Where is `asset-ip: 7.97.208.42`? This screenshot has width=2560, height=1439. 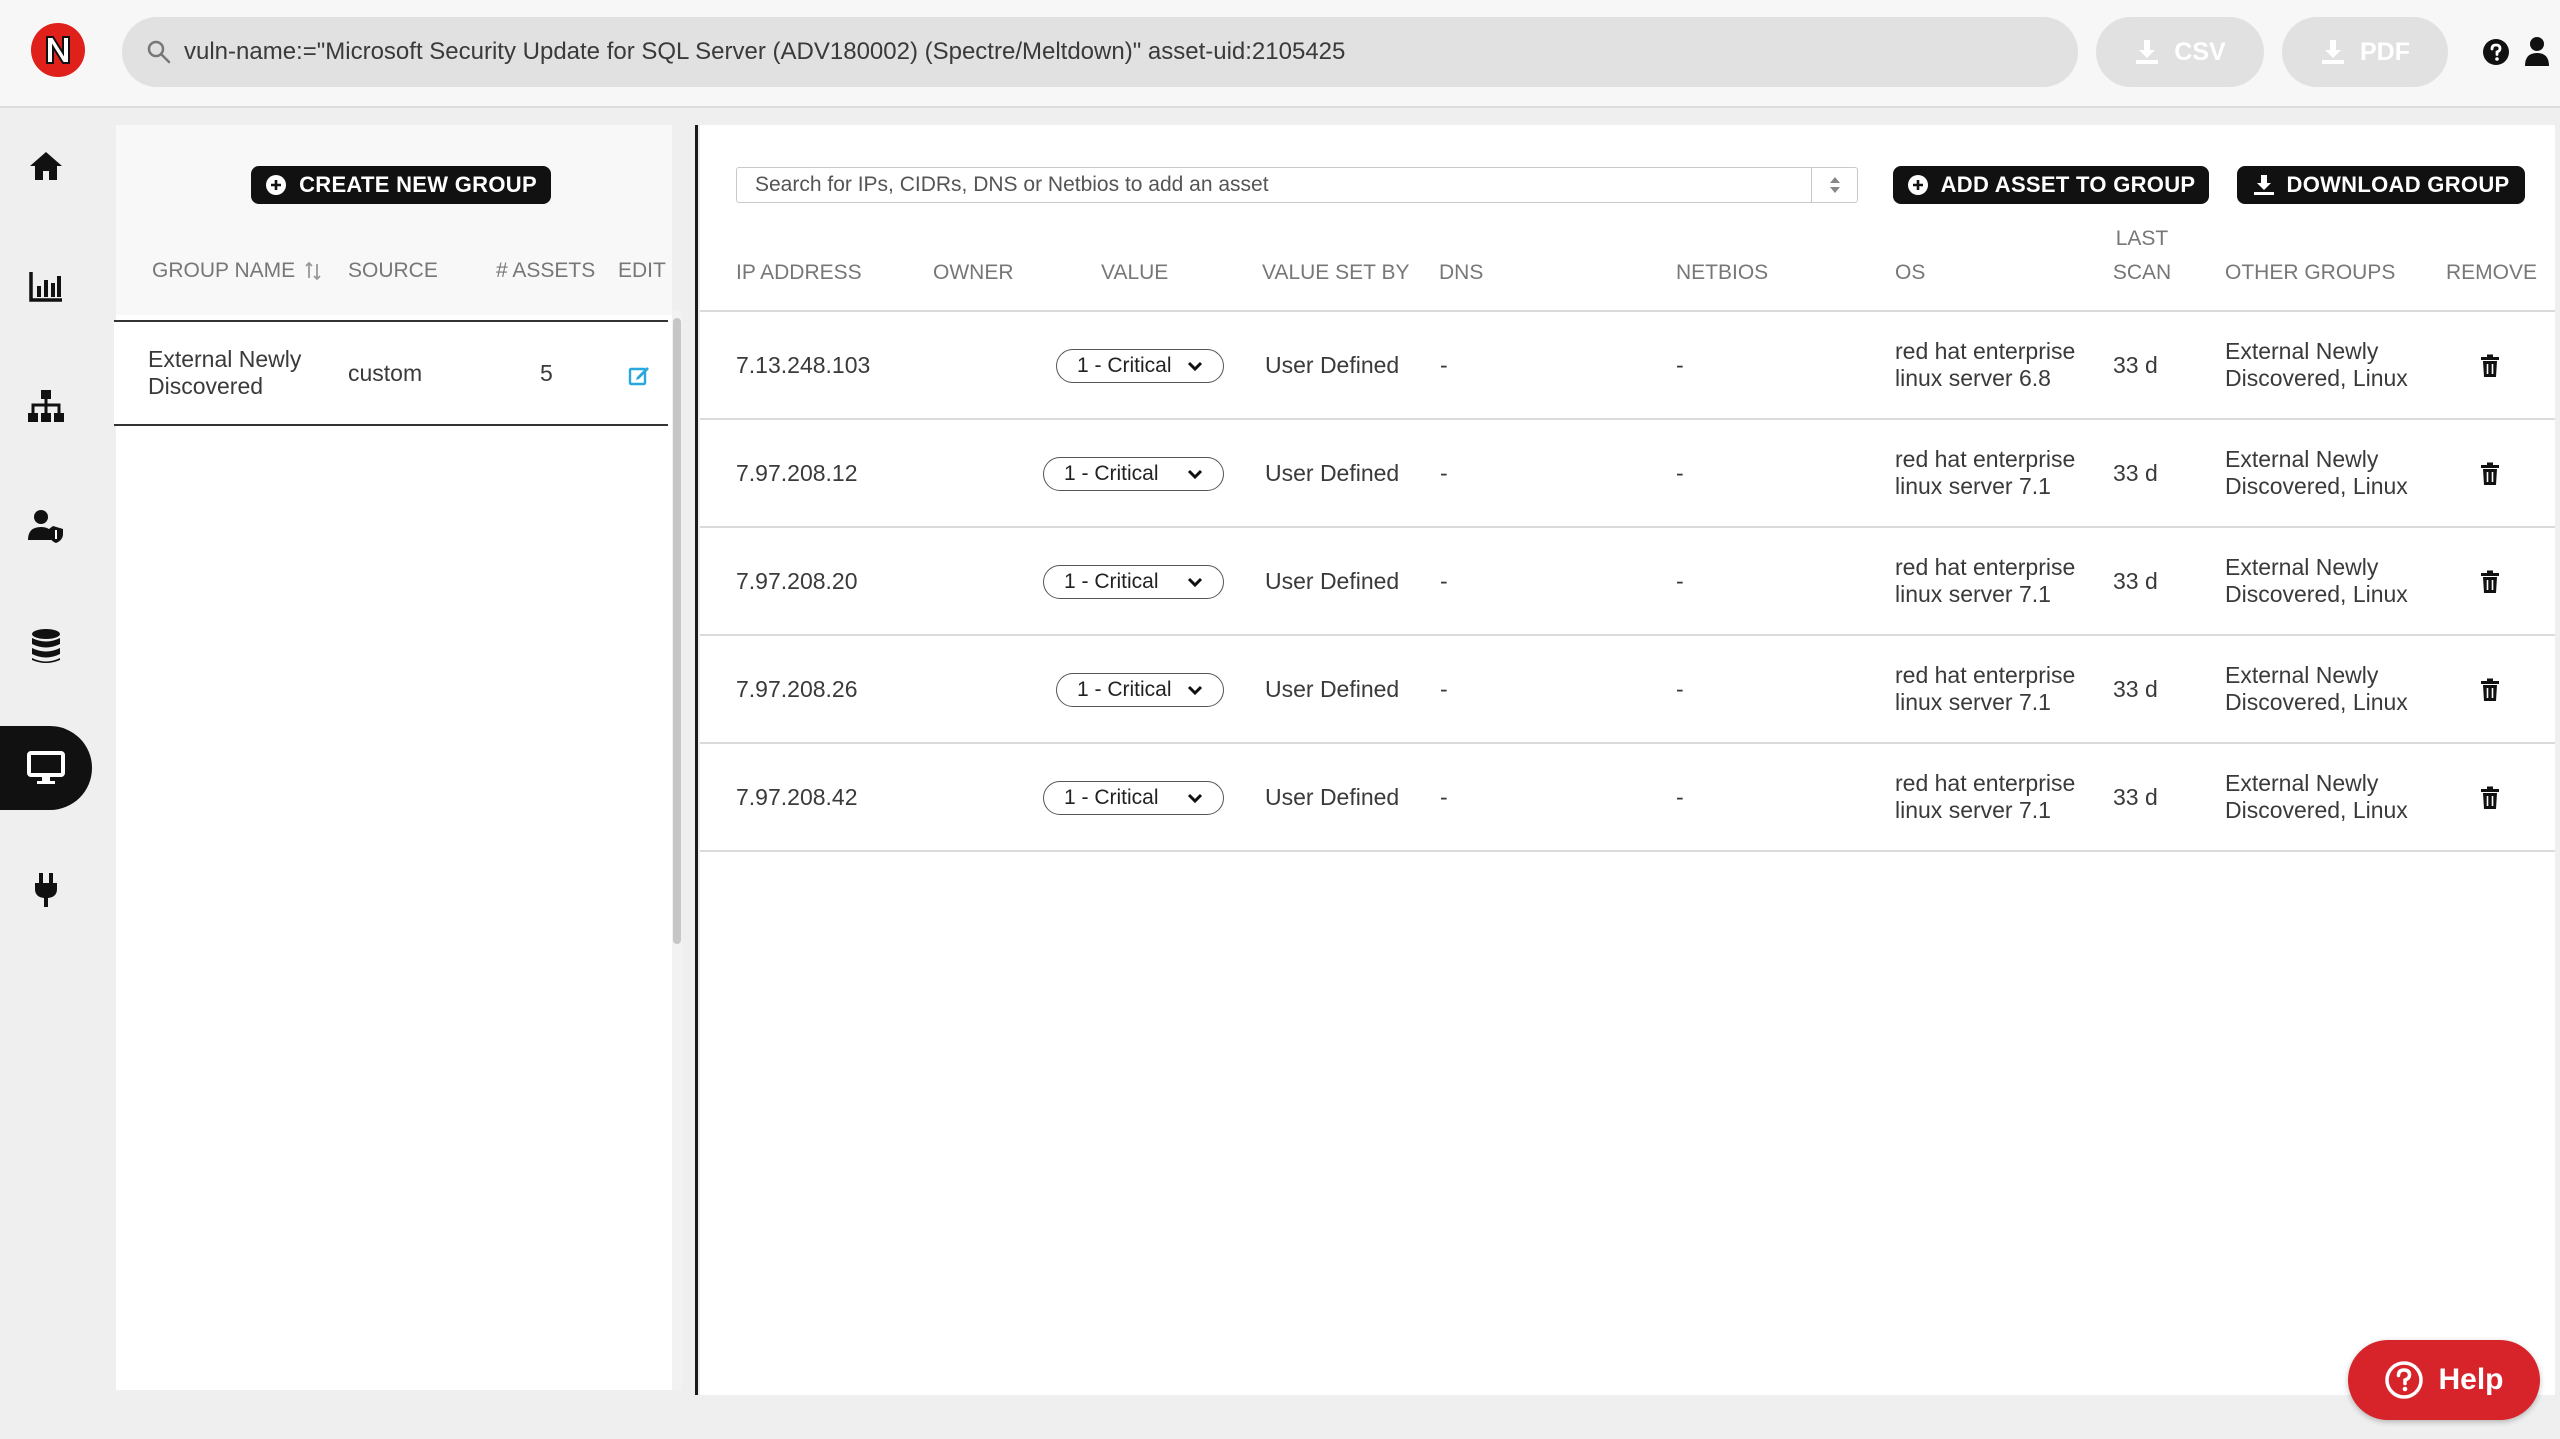
asset-ip: 7.97.208.42 is located at coordinates (797, 797).